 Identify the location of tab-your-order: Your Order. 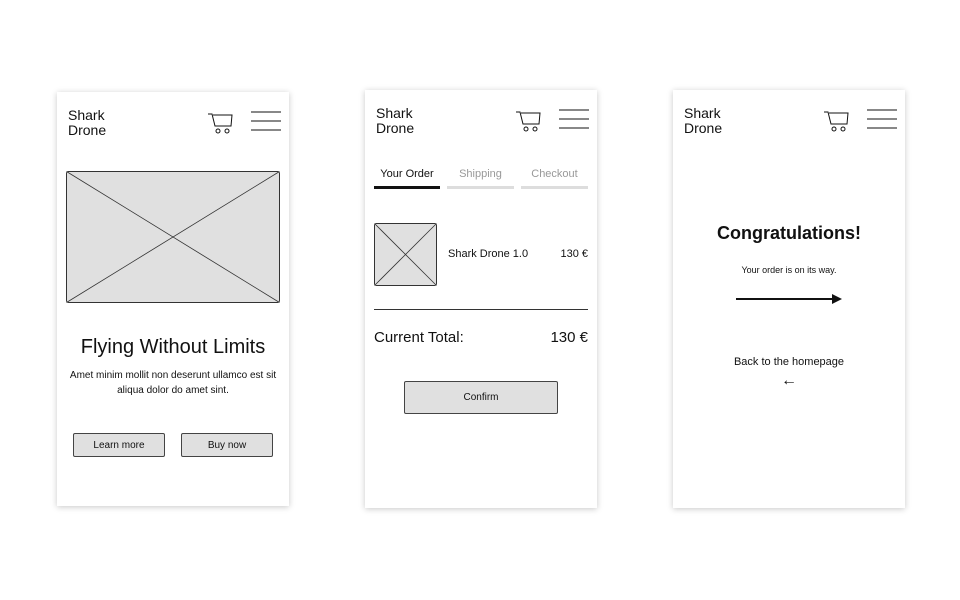
(407, 174).